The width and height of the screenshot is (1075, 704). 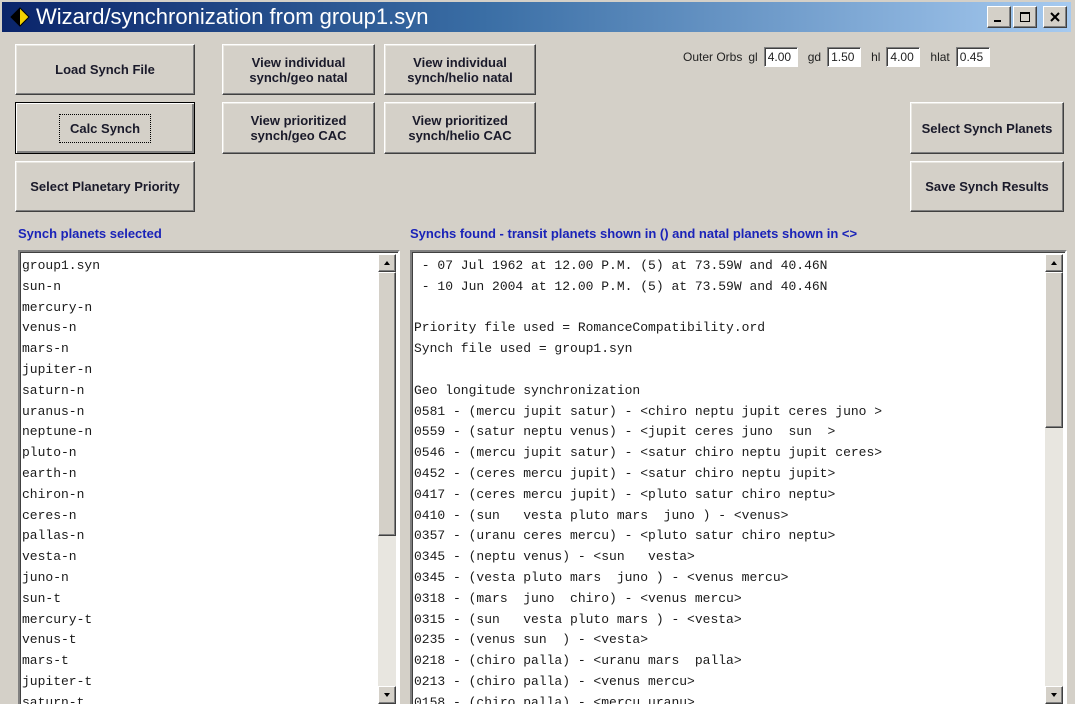 What do you see at coordinates (200, 266) in the screenshot?
I see `list-item: group1.syn` at bounding box center [200, 266].